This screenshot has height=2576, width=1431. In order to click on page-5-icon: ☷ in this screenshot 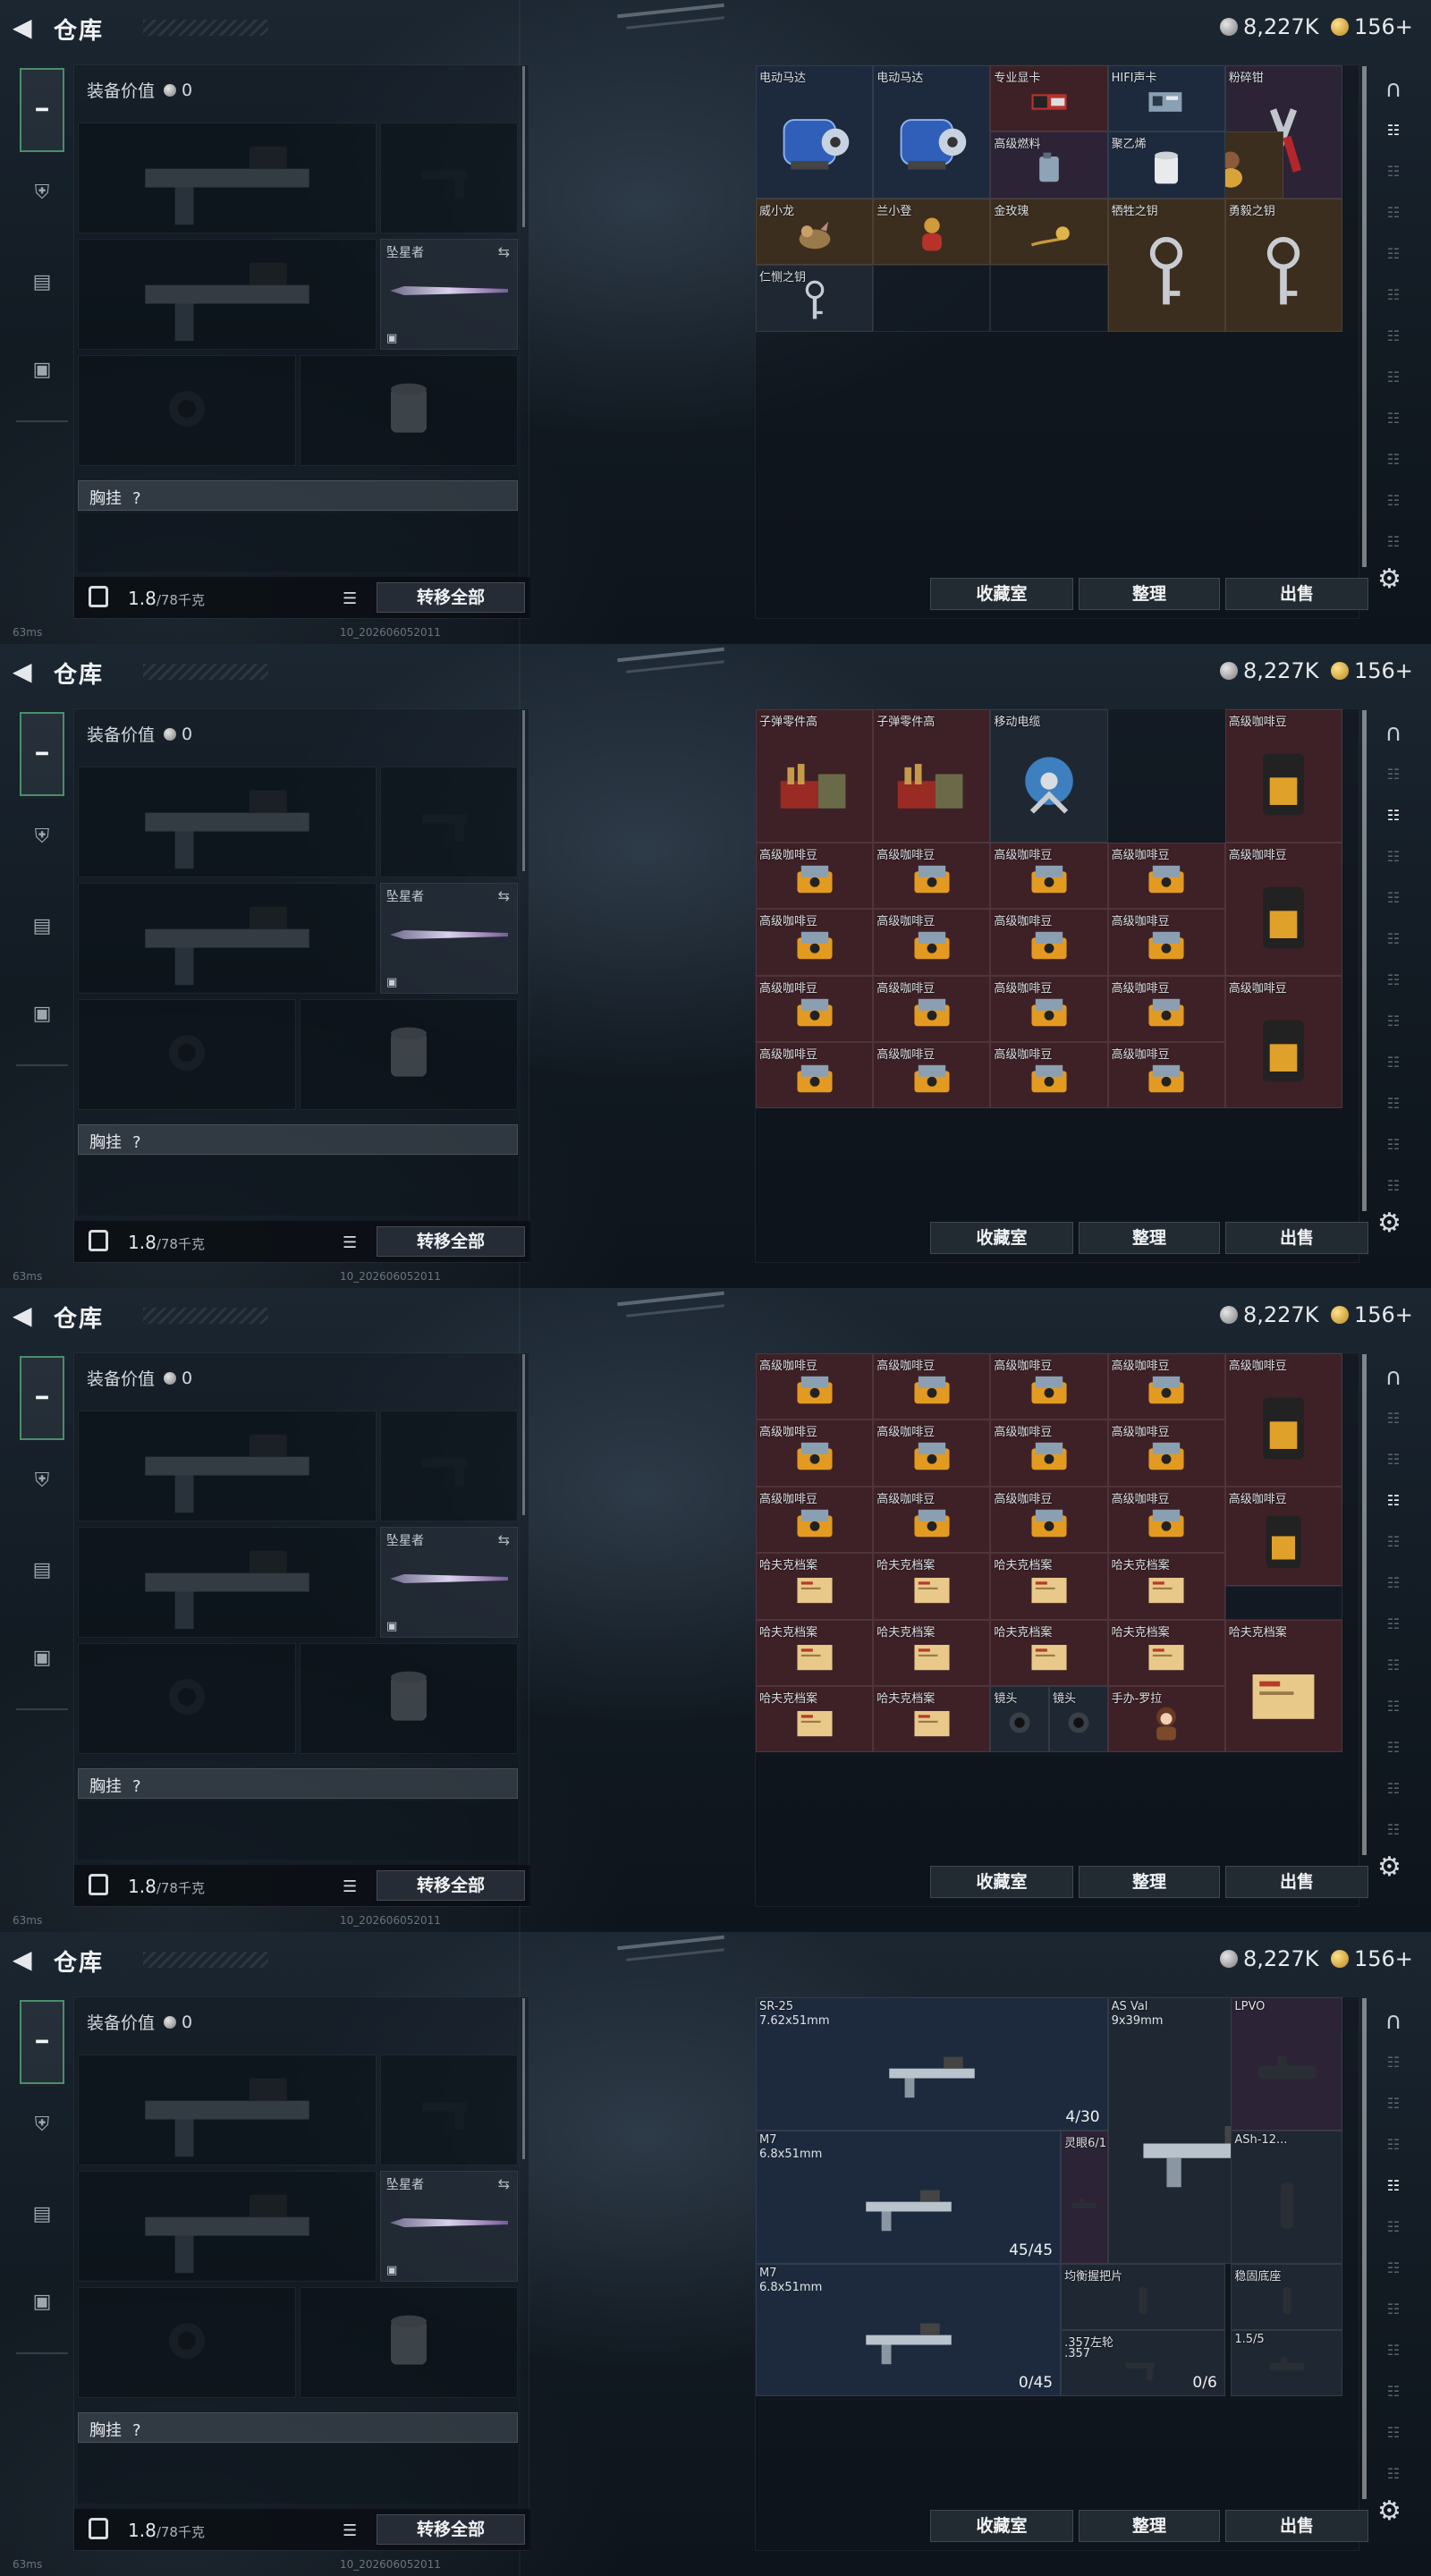, I will do `click(1394, 2227)`.